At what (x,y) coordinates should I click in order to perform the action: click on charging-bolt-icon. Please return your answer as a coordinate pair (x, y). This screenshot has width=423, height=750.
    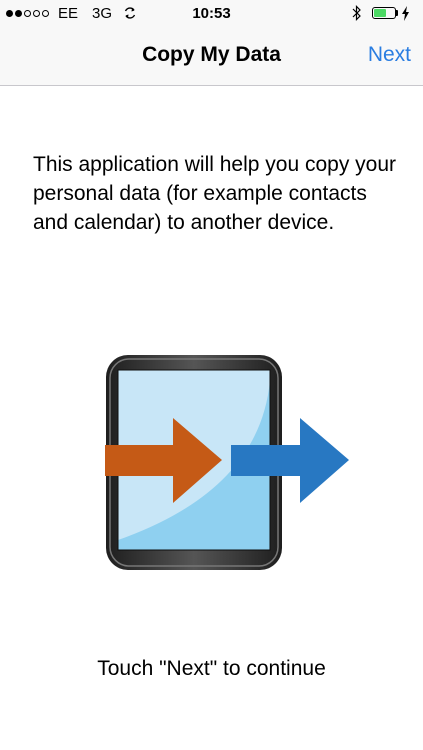
    Looking at the image, I should click on (405, 13).